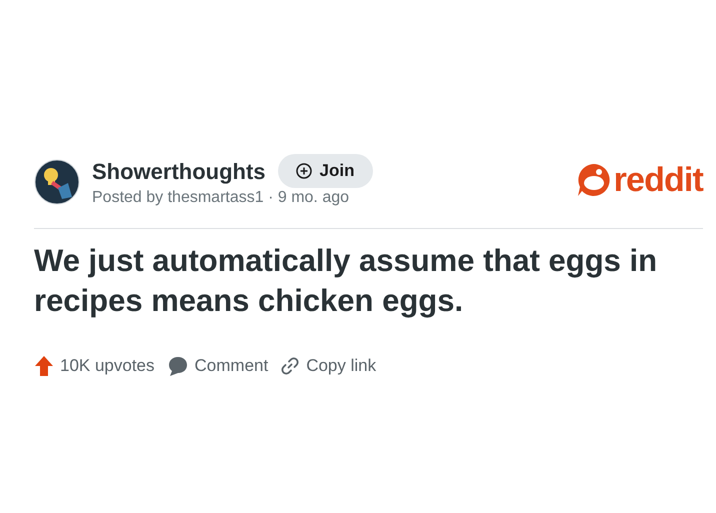 Image resolution: width=716 pixels, height=513 pixels. Describe the element at coordinates (328, 365) in the screenshot. I see `link-action: Copy link` at that location.